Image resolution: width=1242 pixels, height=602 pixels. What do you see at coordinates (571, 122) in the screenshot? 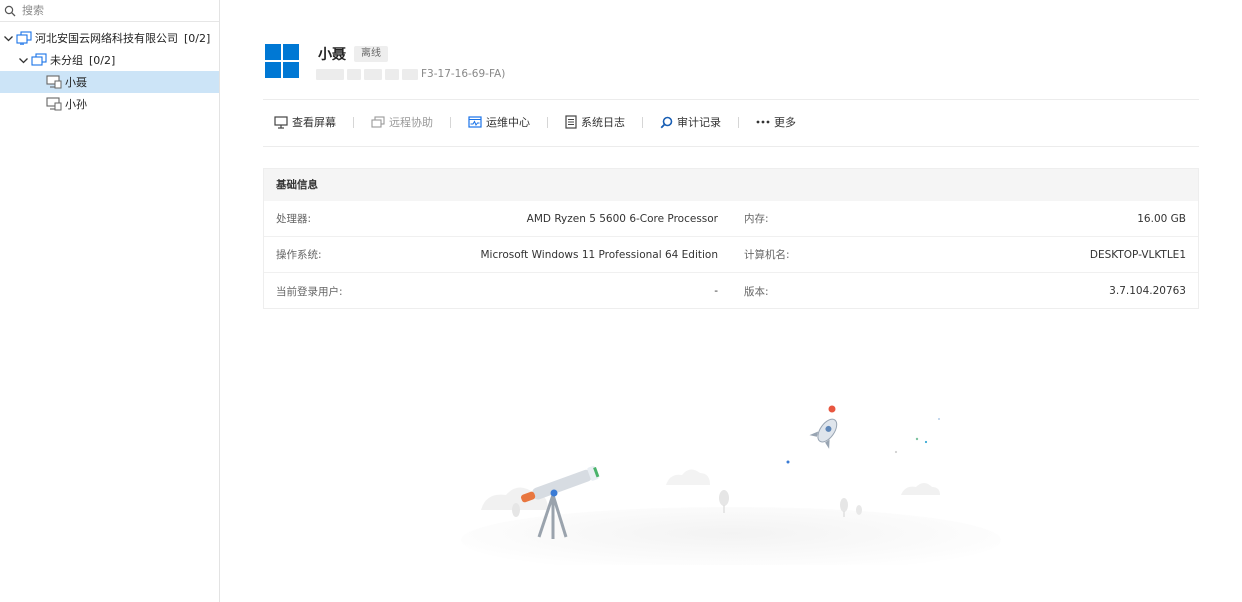
I see `document-list-icon` at bounding box center [571, 122].